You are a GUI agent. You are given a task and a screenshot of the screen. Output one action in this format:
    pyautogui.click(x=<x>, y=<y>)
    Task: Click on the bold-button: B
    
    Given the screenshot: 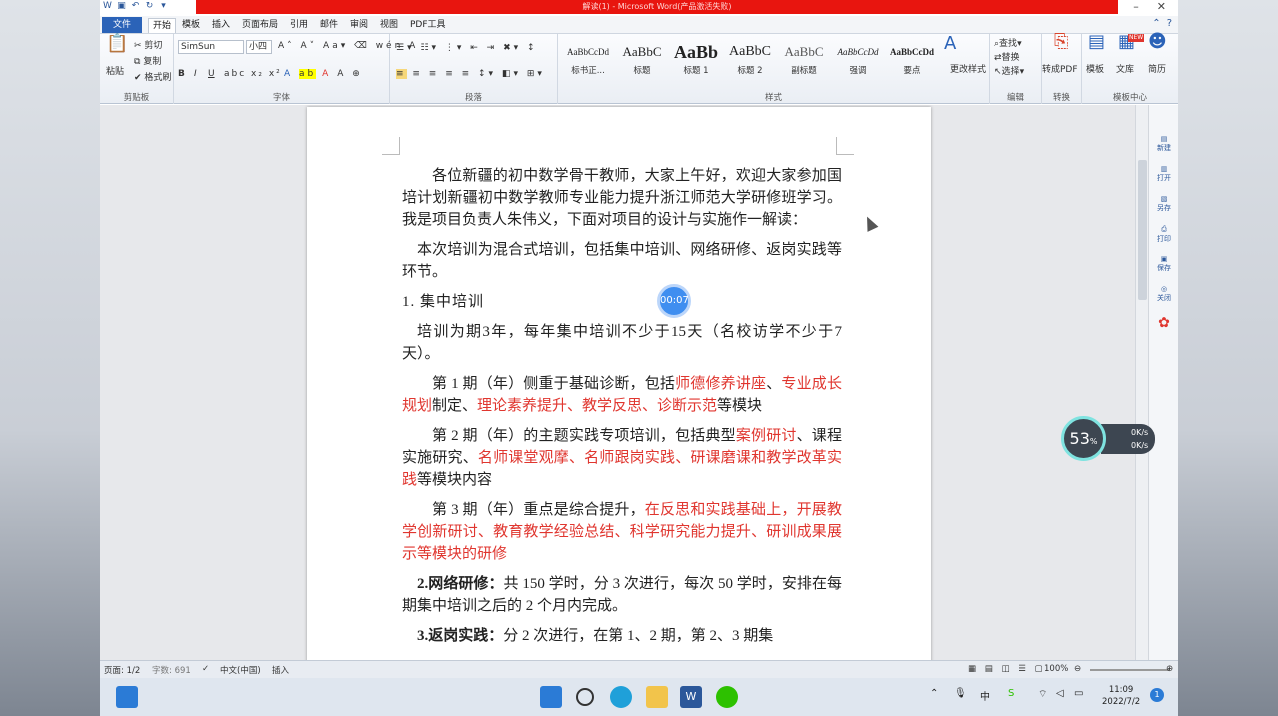 What is the action you would take?
    pyautogui.click(x=181, y=74)
    